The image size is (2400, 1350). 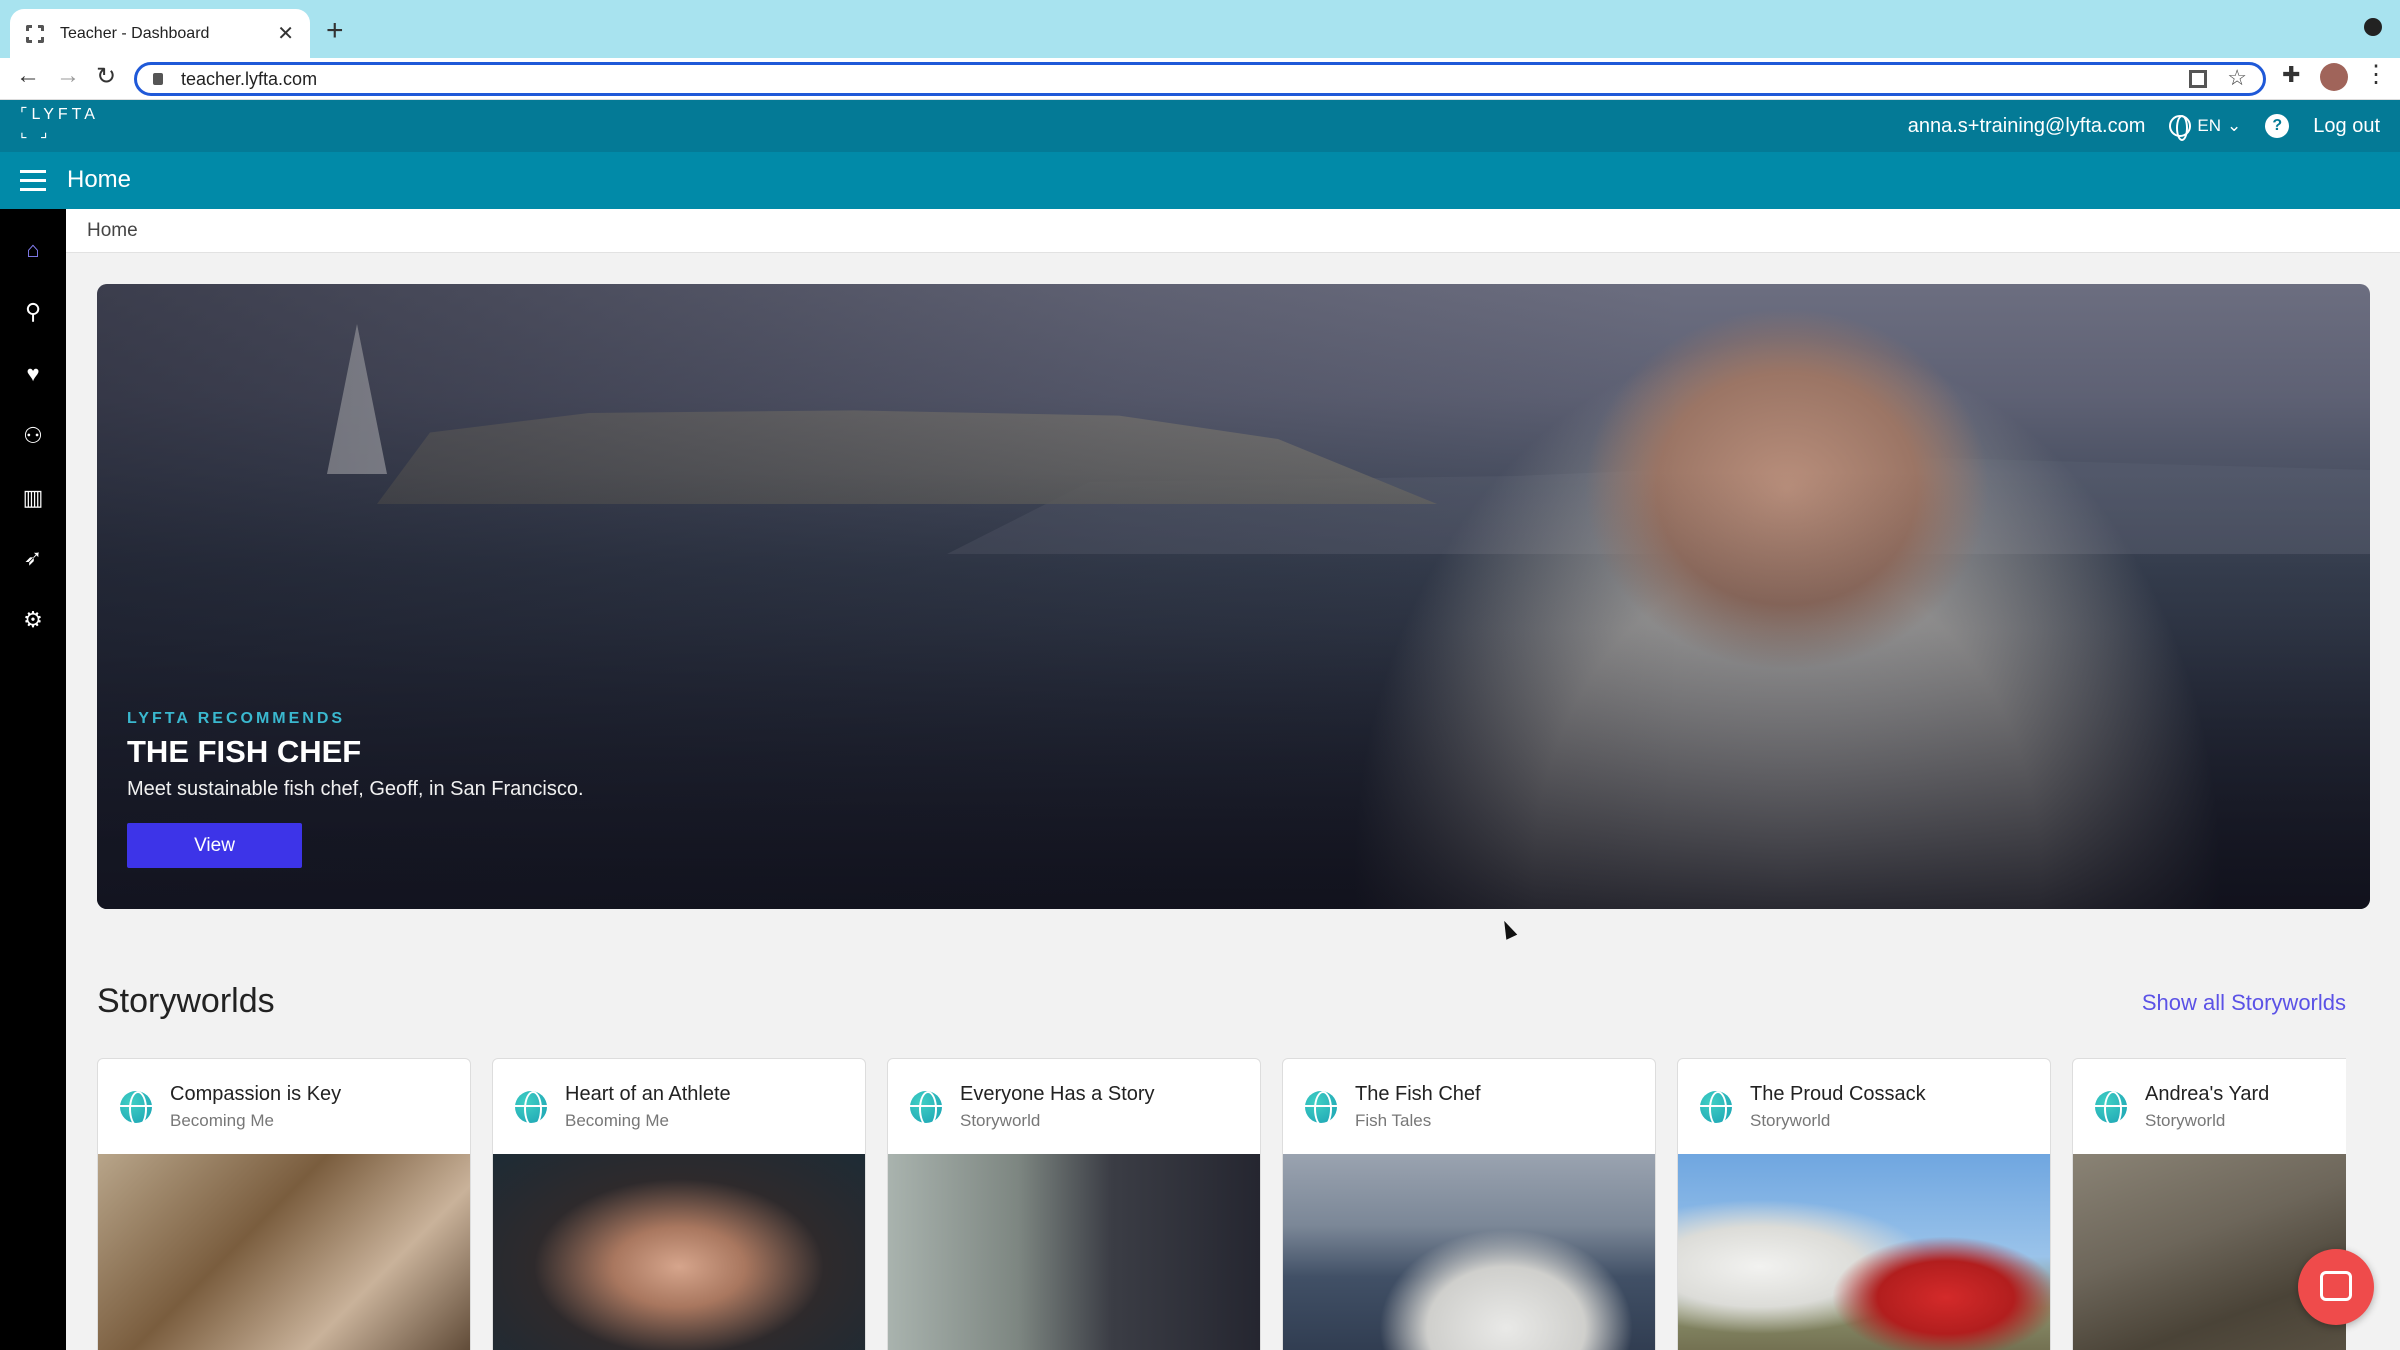 I want to click on storyworld-card: Compassion is Key Becoming Me, so click(x=284, y=1204).